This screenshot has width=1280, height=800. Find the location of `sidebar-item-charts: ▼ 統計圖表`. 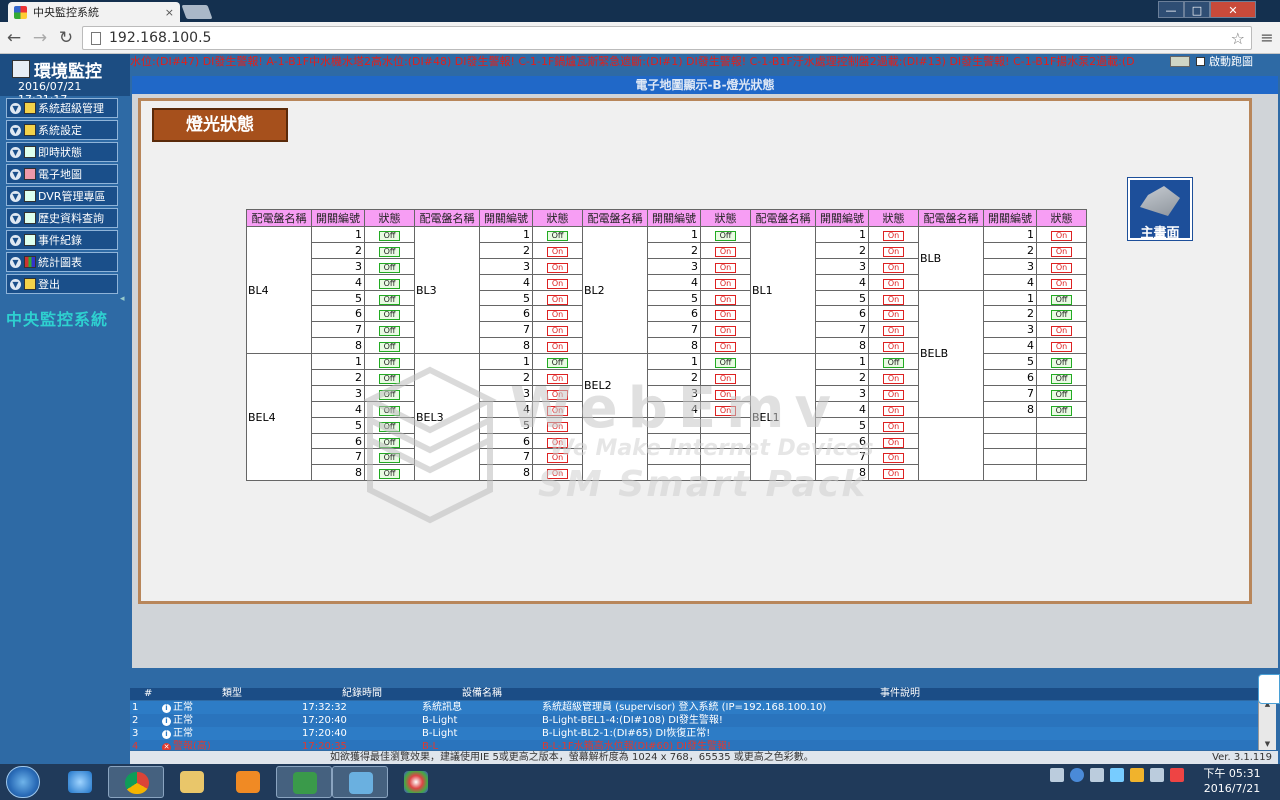

sidebar-item-charts: ▼ 統計圖表 is located at coordinates (62, 262).